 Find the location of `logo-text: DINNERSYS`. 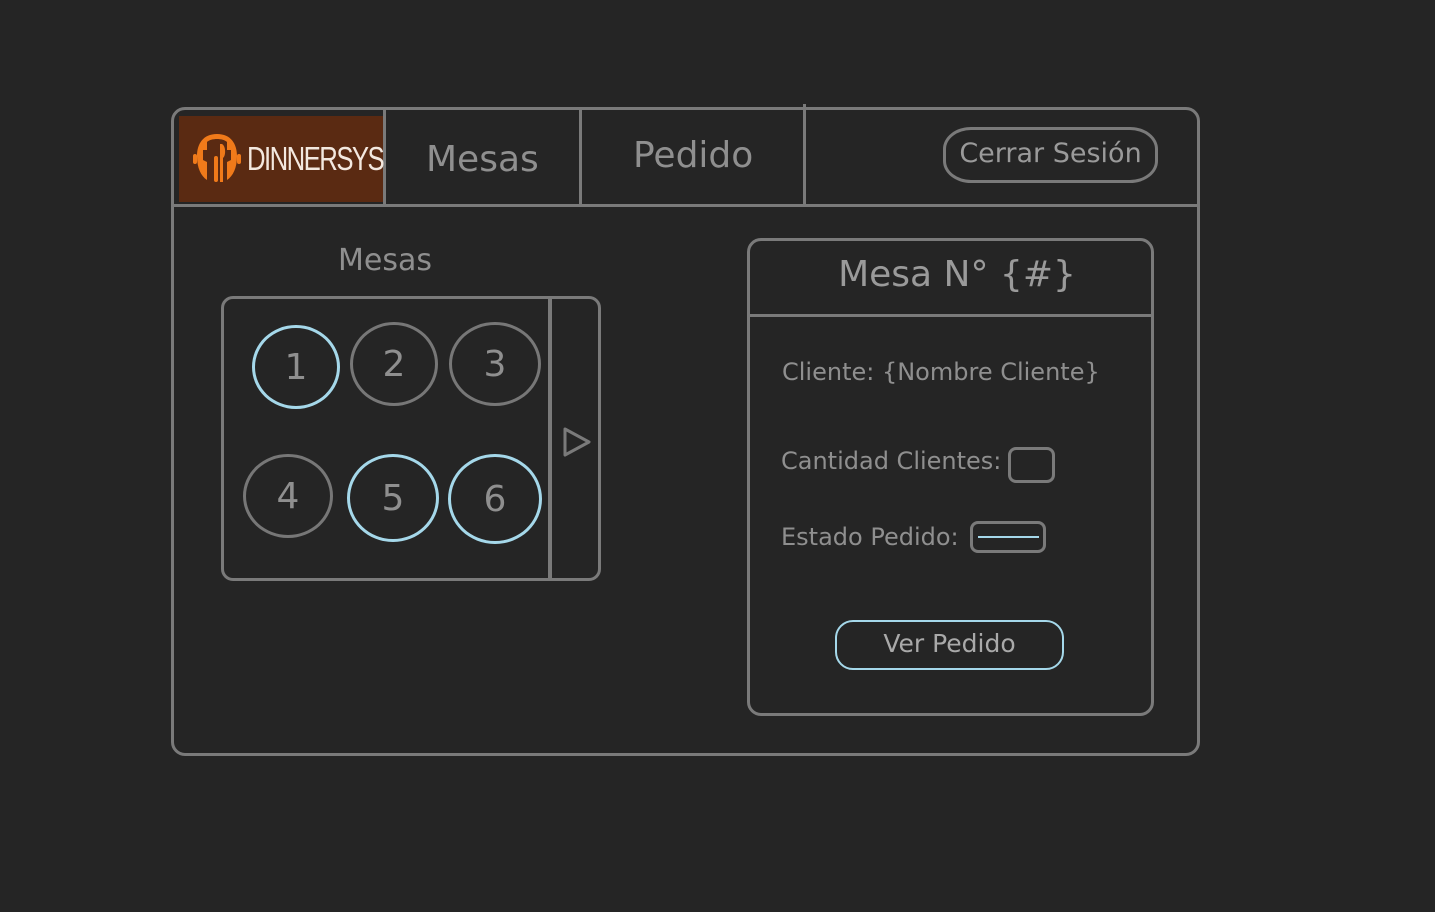

logo-text: DINNERSYS is located at coordinates (316, 158).